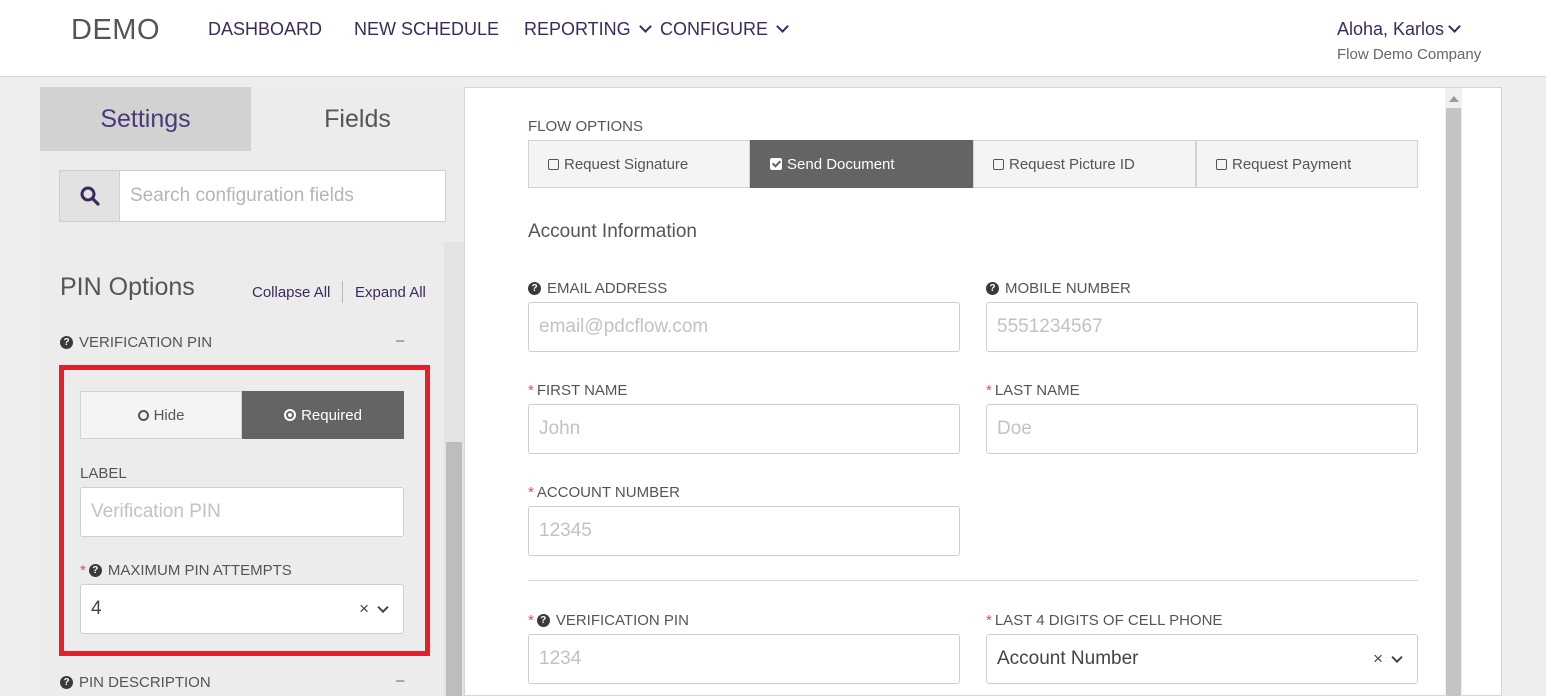  I want to click on nav-dashboard-label: DASHBOARD, so click(265, 29).